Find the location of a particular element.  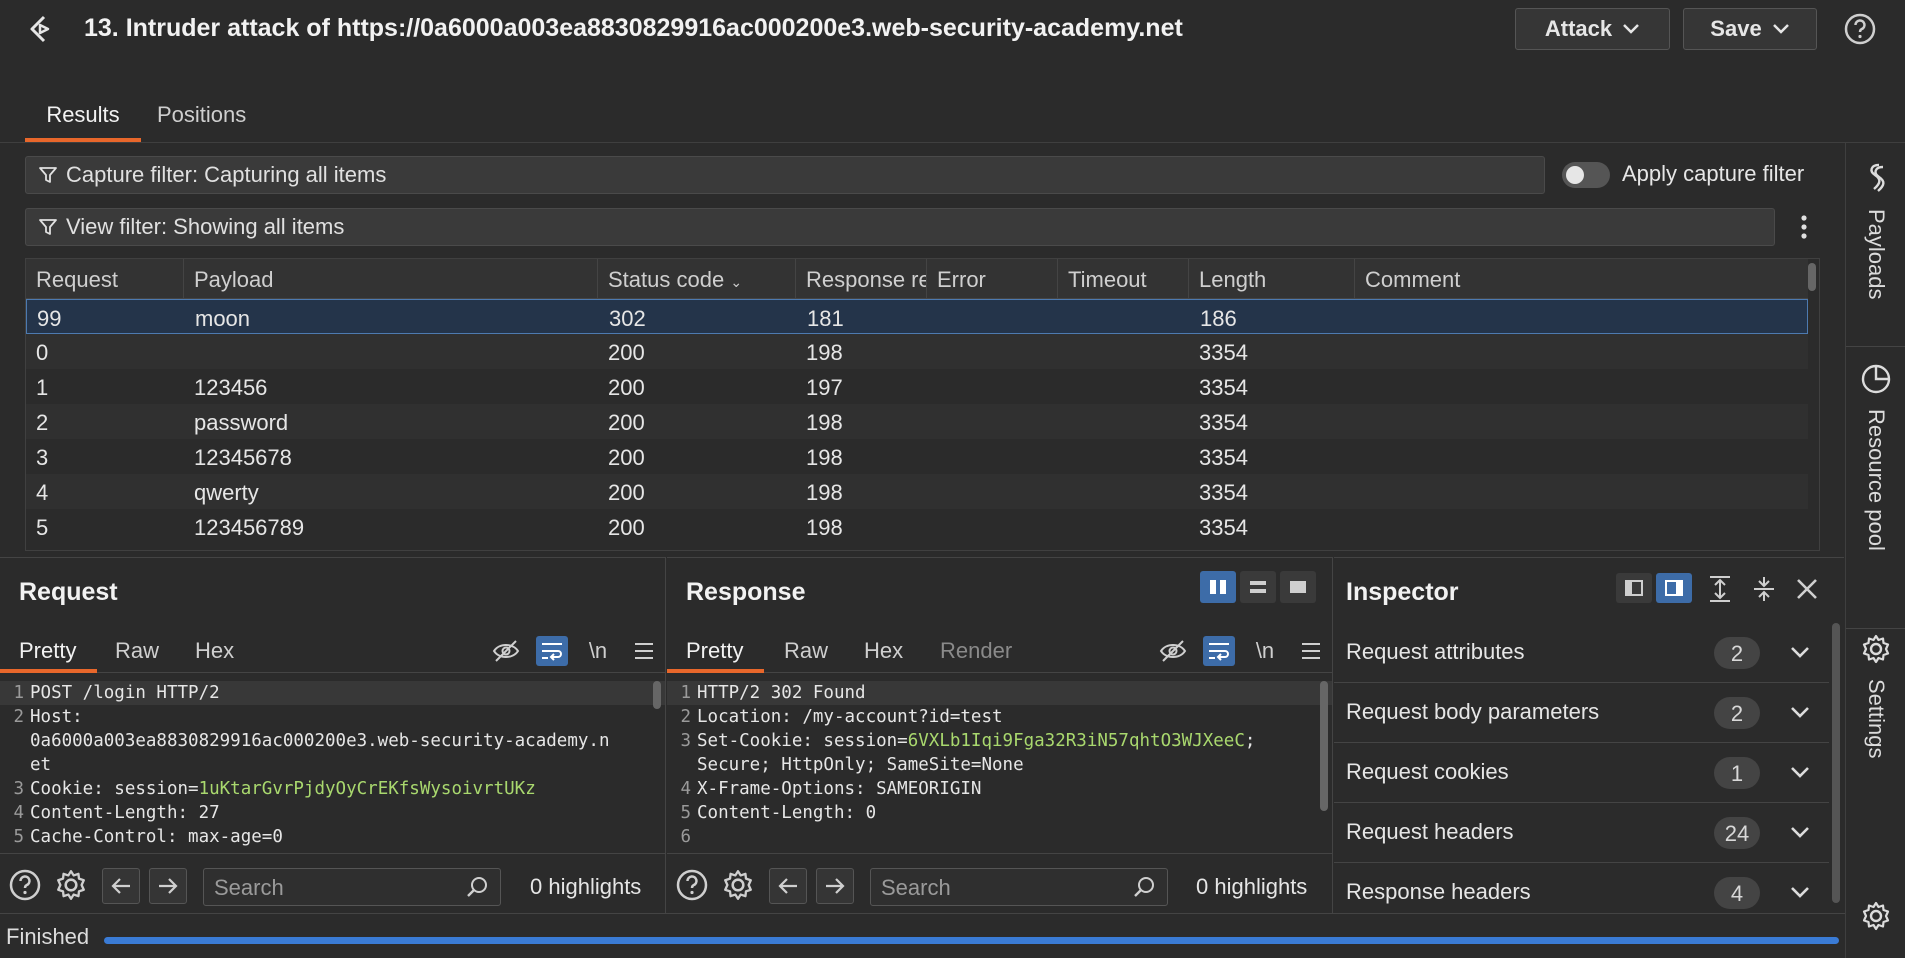

column-header-status-code: Status code ⌄ is located at coordinates (697, 279).